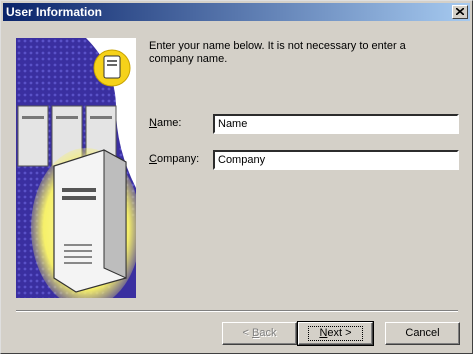 The height and width of the screenshot is (354, 473). I want to click on separator, so click(237, 311).